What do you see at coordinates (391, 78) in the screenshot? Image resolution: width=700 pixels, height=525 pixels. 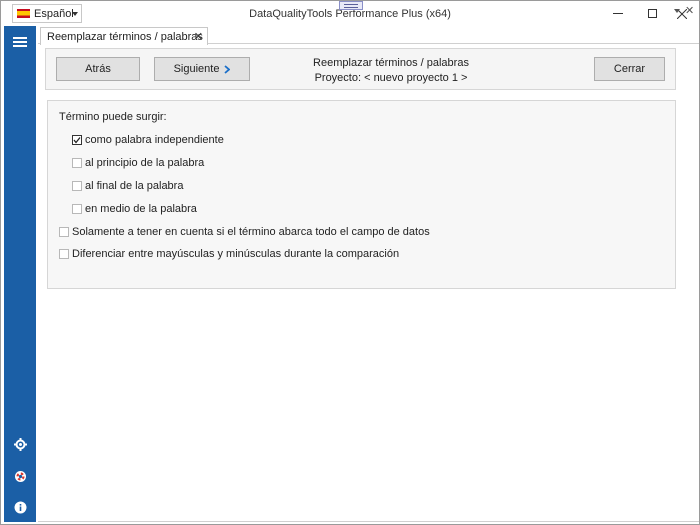 I see `project-label: Proyecto: < nuevo proyecto 1 >` at bounding box center [391, 78].